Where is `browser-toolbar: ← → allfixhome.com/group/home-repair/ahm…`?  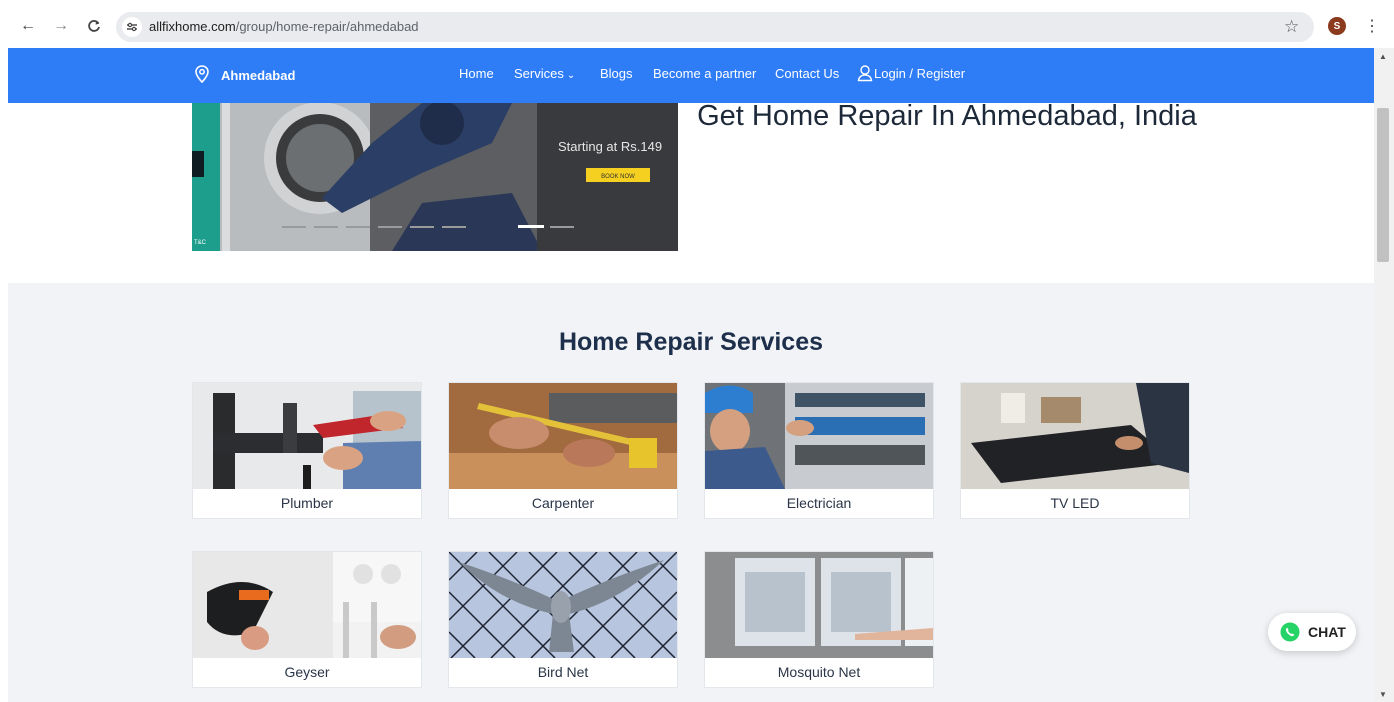 browser-toolbar: ← → allfixhome.com/group/home-repair/ahm… is located at coordinates (697, 24).